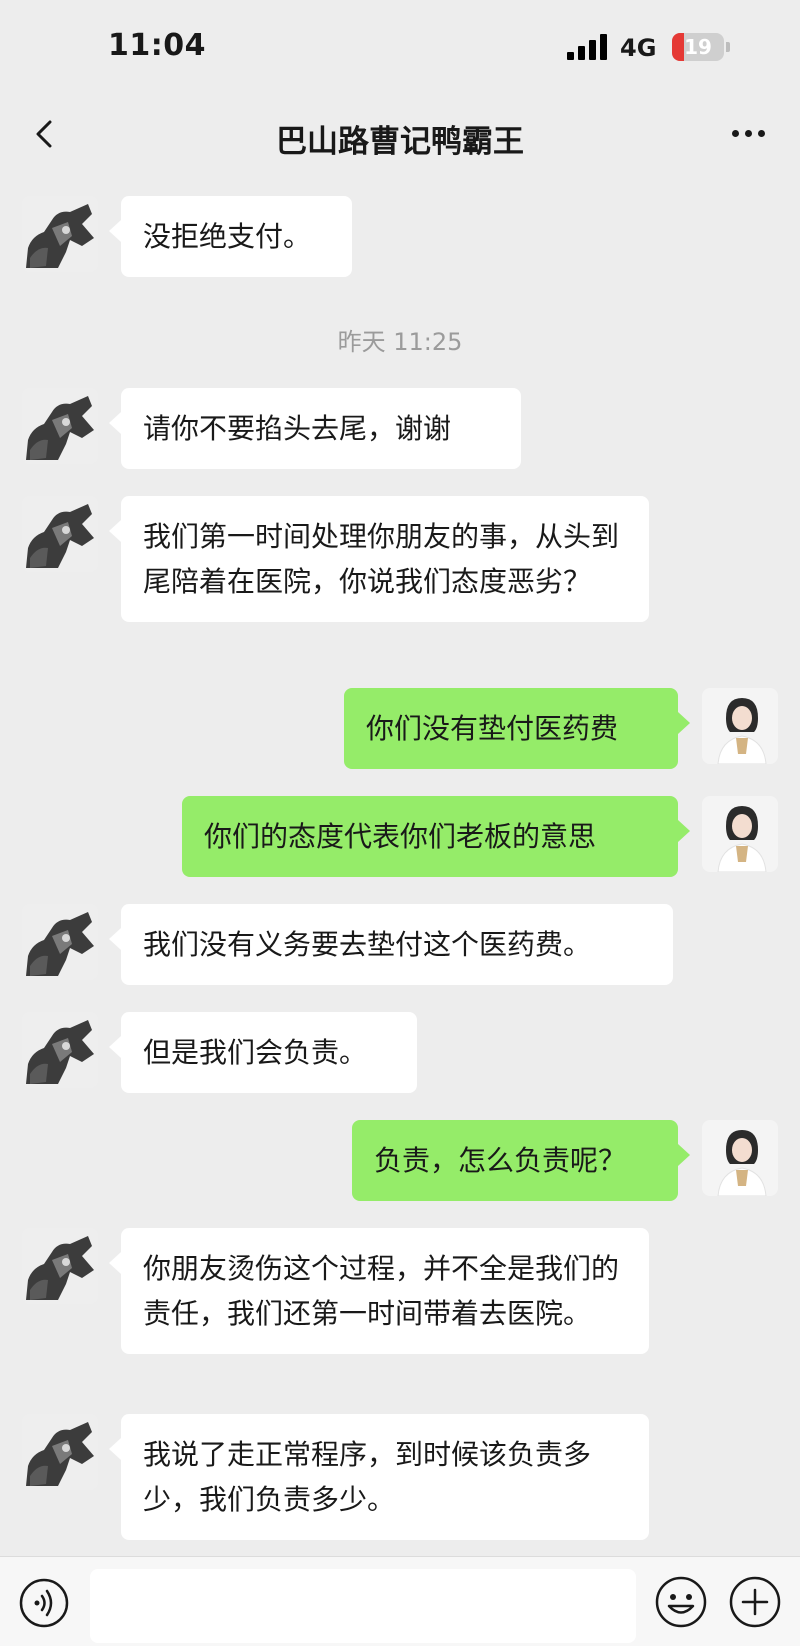  I want to click on message-bubble: 但是我们会负责。, so click(263, 1052).